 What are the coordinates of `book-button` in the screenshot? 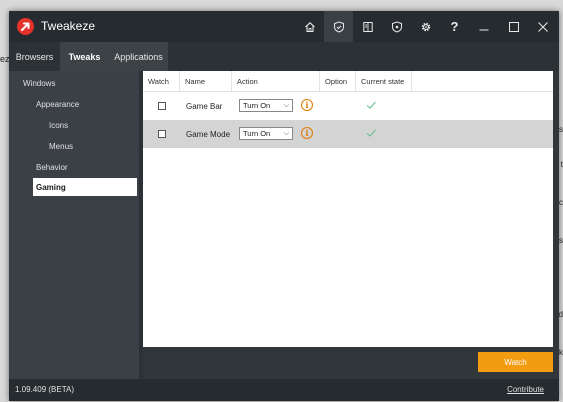 It's located at (367, 26).